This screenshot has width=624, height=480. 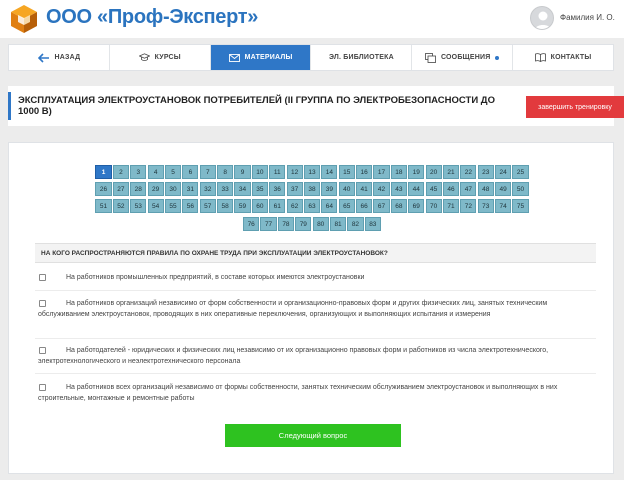 I want to click on question-number-button: 43, so click(x=398, y=189).